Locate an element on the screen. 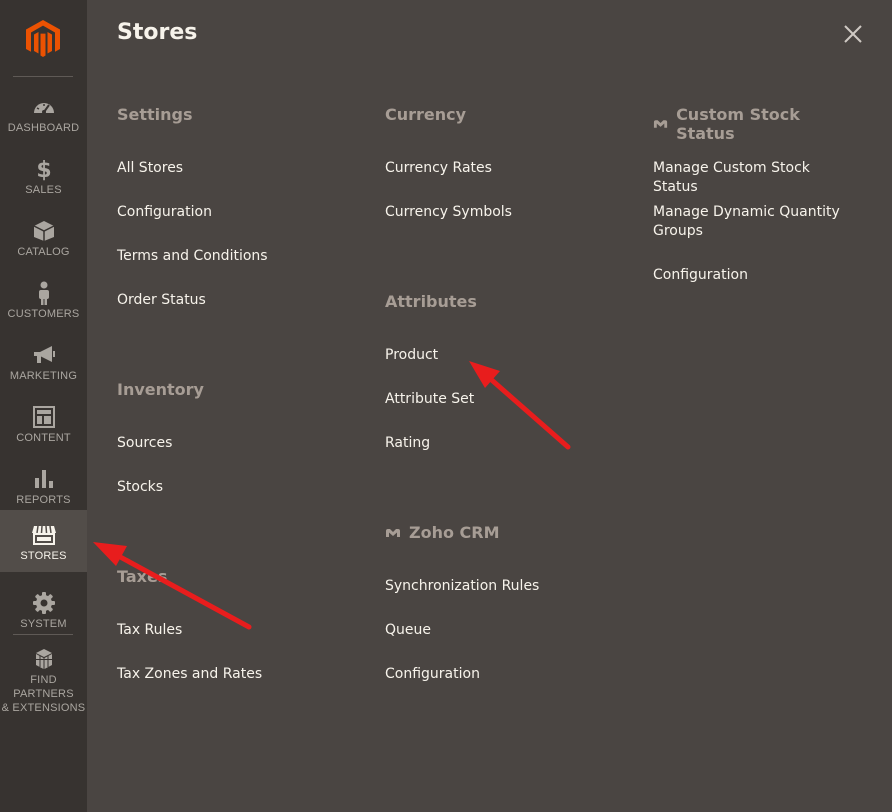 This screenshot has width=892, height=812. menu-link-tax-rules: Tax Rules is located at coordinates (149, 630).